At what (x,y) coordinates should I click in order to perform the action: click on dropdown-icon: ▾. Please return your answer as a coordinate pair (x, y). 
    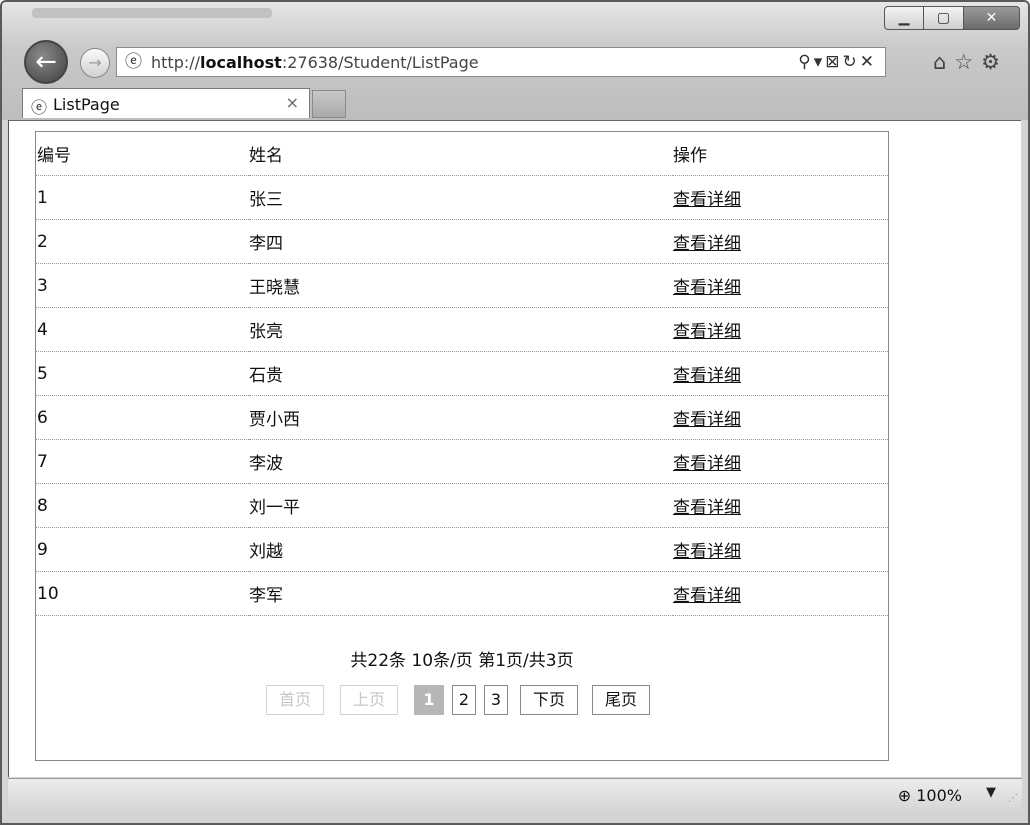
    Looking at the image, I should click on (820, 62).